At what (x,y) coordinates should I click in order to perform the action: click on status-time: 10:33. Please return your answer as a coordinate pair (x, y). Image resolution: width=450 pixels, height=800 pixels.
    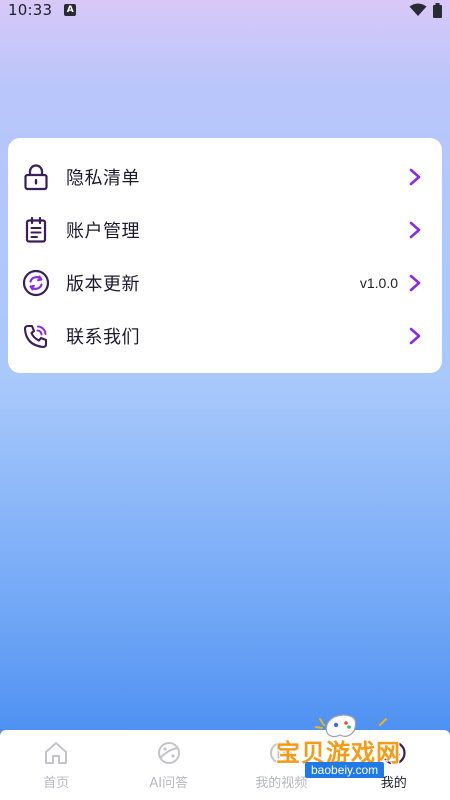
    Looking at the image, I should click on (30, 10).